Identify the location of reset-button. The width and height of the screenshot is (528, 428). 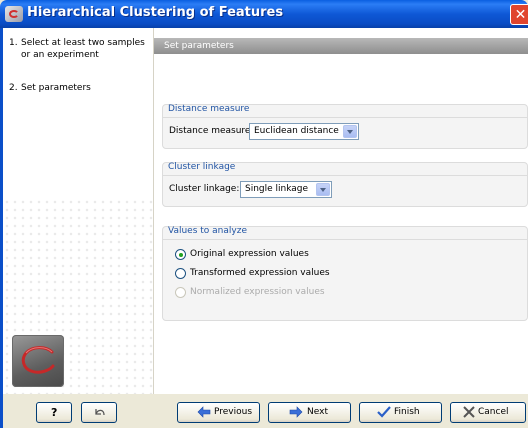
(99, 412).